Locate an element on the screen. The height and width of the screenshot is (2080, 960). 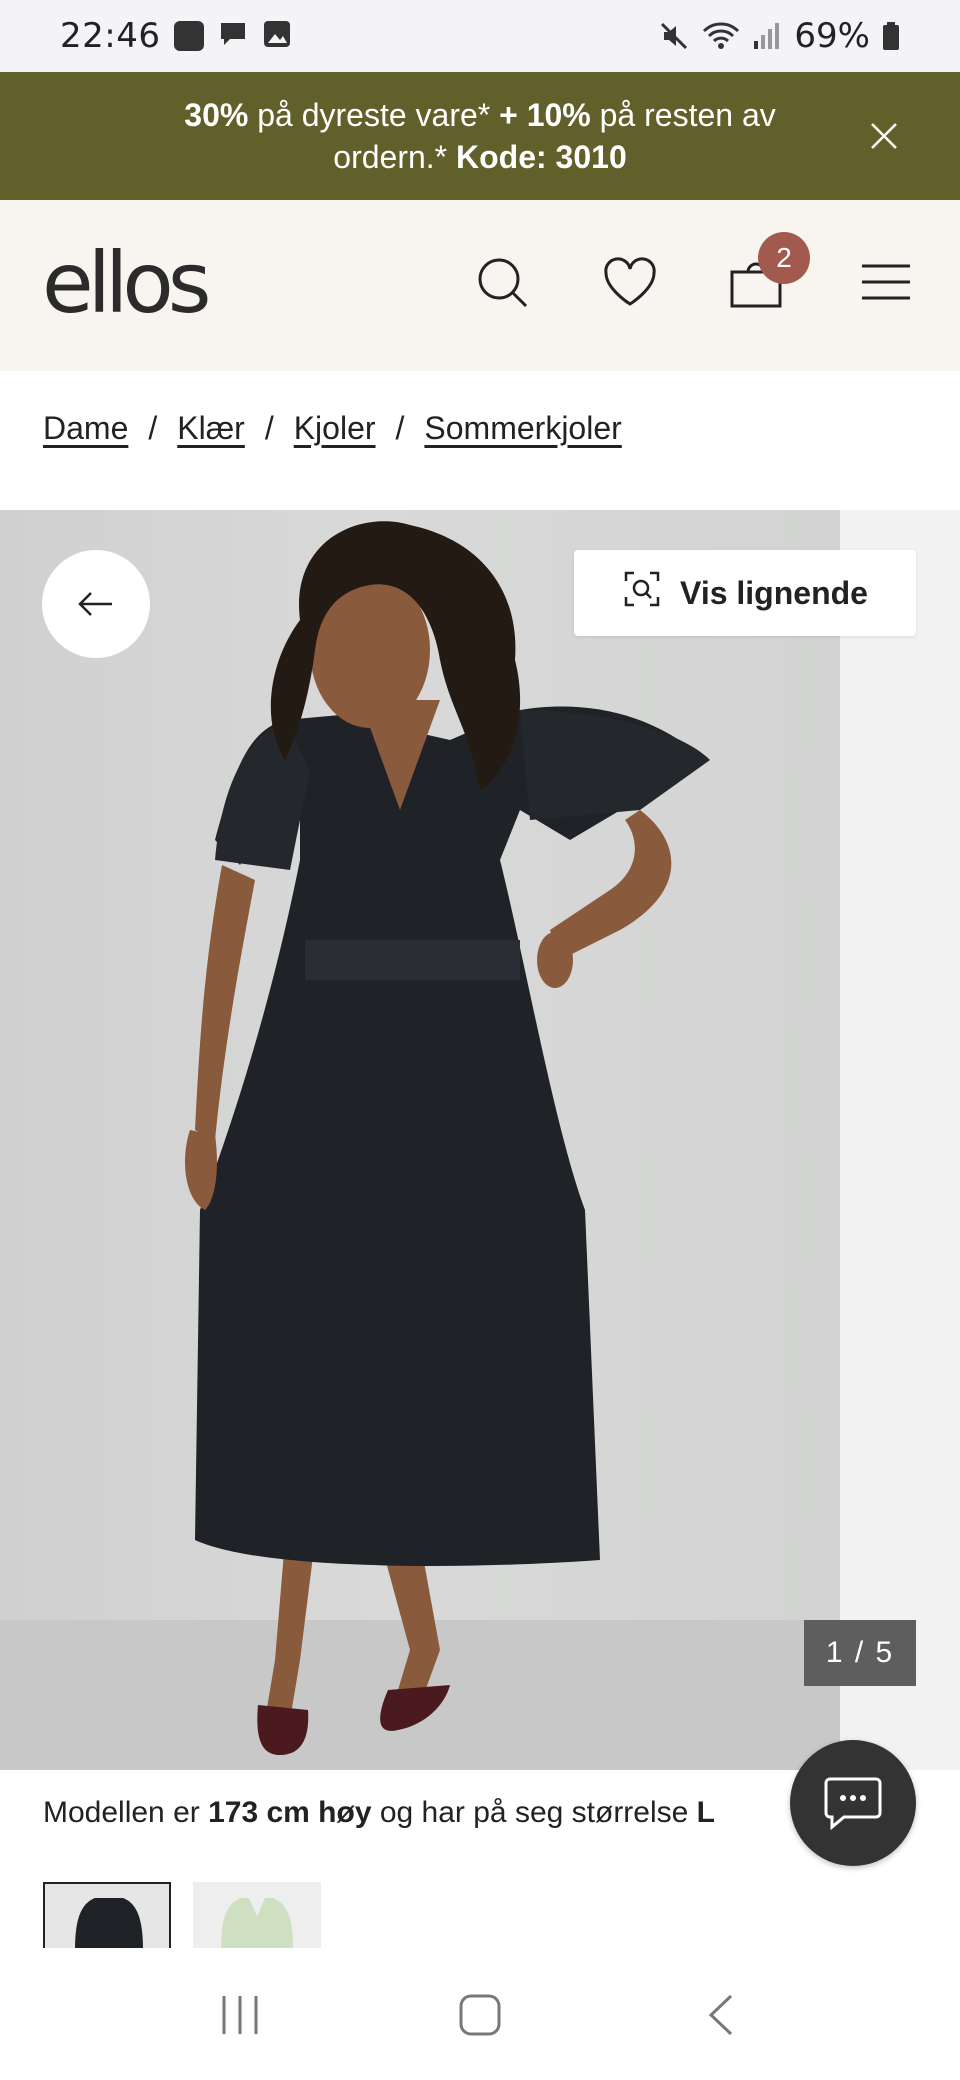
status-left: 22:46 is located at coordinates (176, 36).